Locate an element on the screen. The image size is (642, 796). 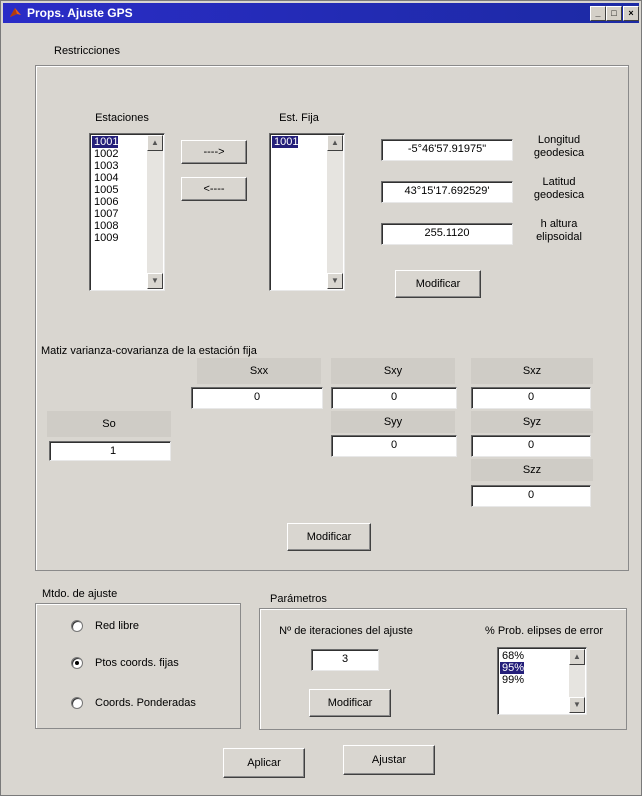
latitud-field: 43°15'17.692529' is located at coordinates (447, 192).